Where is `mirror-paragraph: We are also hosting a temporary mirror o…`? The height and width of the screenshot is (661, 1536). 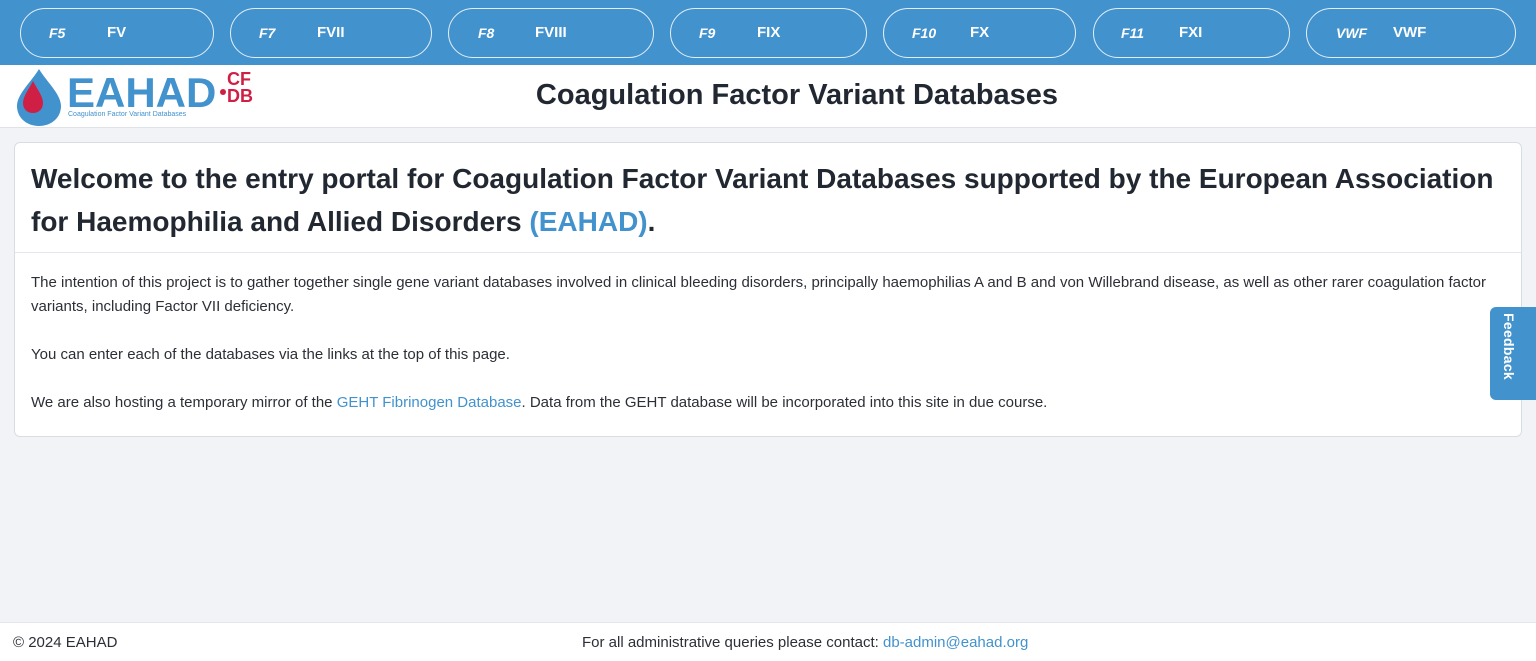
mirror-paragraph: We are also hosting a temporary mirror o… is located at coordinates (766, 403).